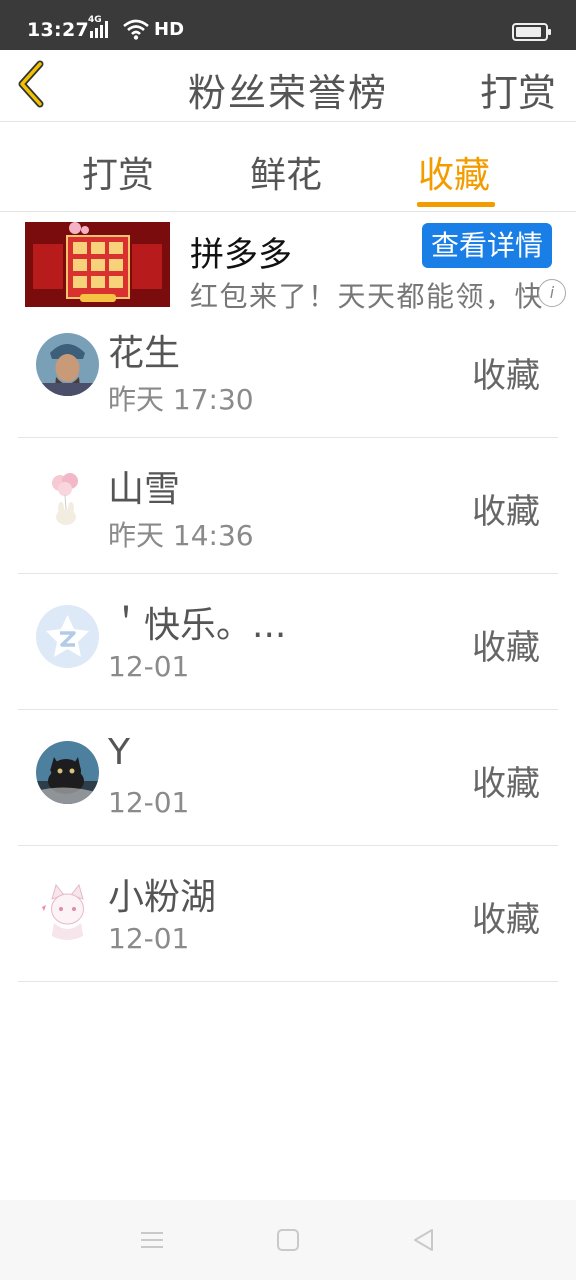 Image resolution: width=576 pixels, height=1280 pixels. Describe the element at coordinates (288, 370) in the screenshot. I see `list-item: 花生 昨天 17:30 收藏` at that location.